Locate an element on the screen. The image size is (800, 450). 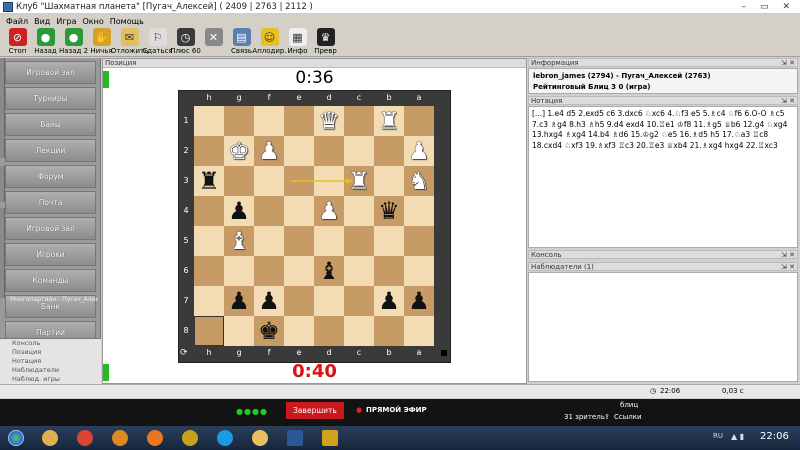
square-e4 is located at coordinates (299, 211).